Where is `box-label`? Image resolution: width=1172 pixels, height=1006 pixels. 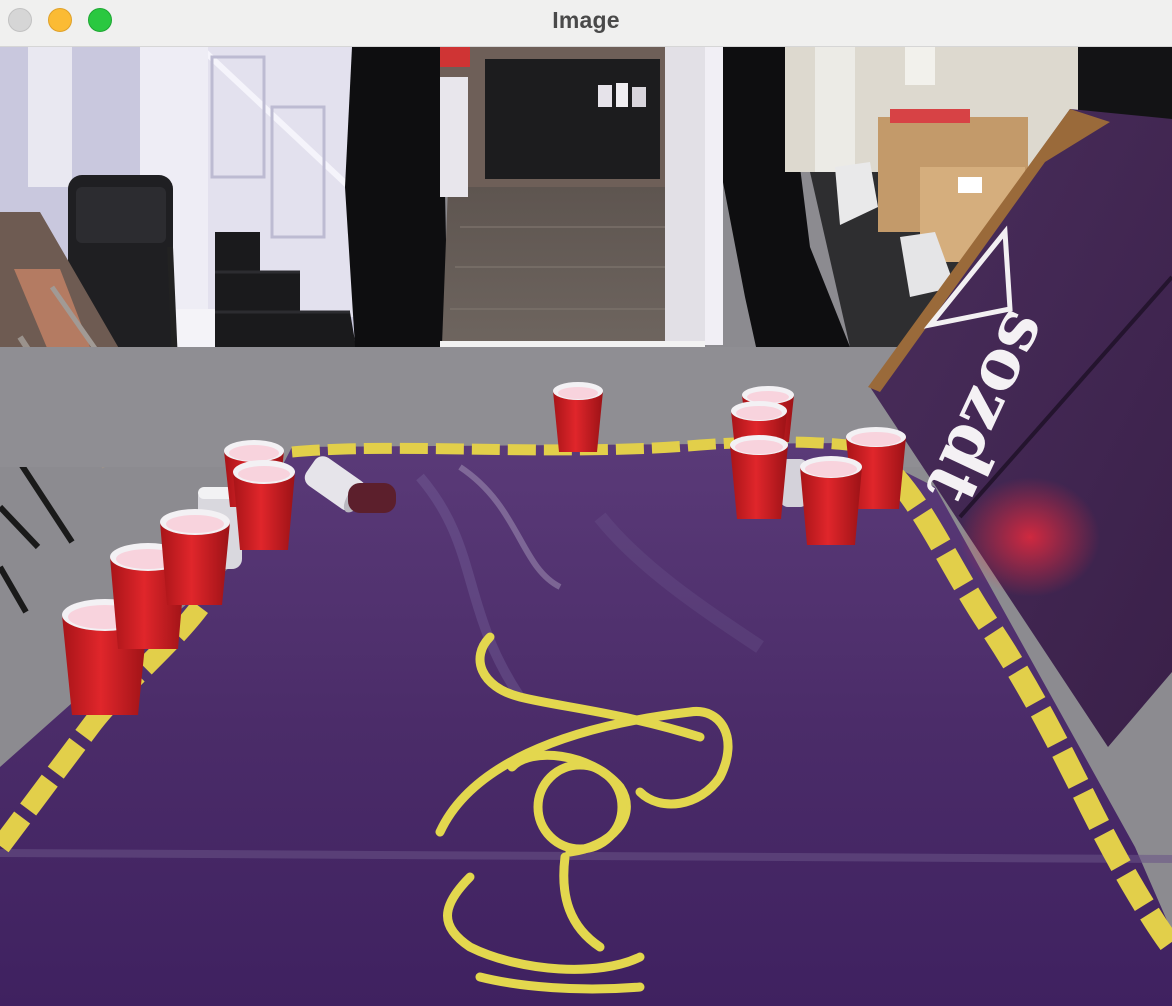
box-label is located at coordinates (970, 185).